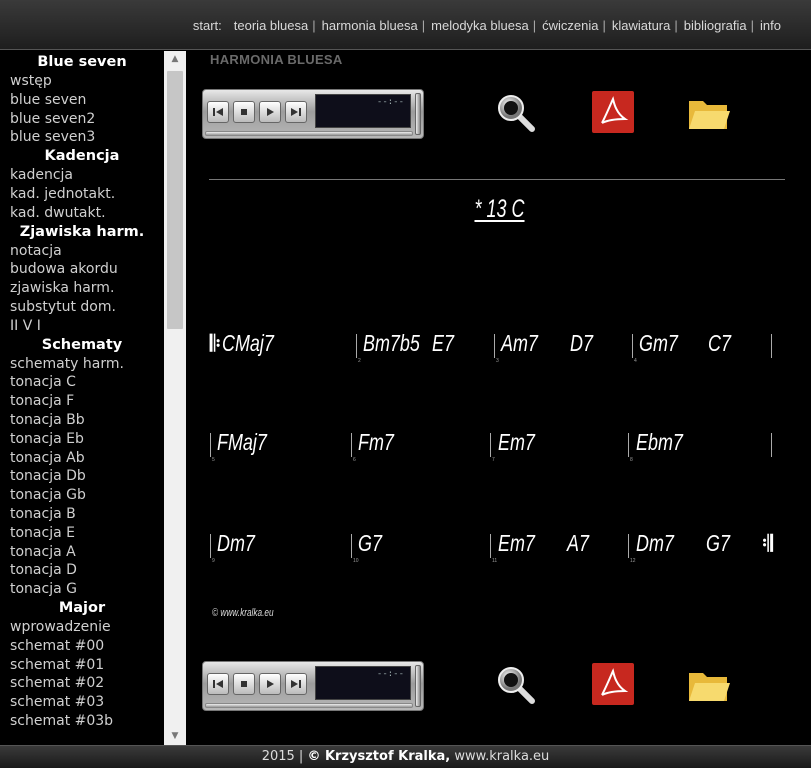  What do you see at coordinates (82, 364) in the screenshot?
I see `sidebar-link: schematy harm.` at bounding box center [82, 364].